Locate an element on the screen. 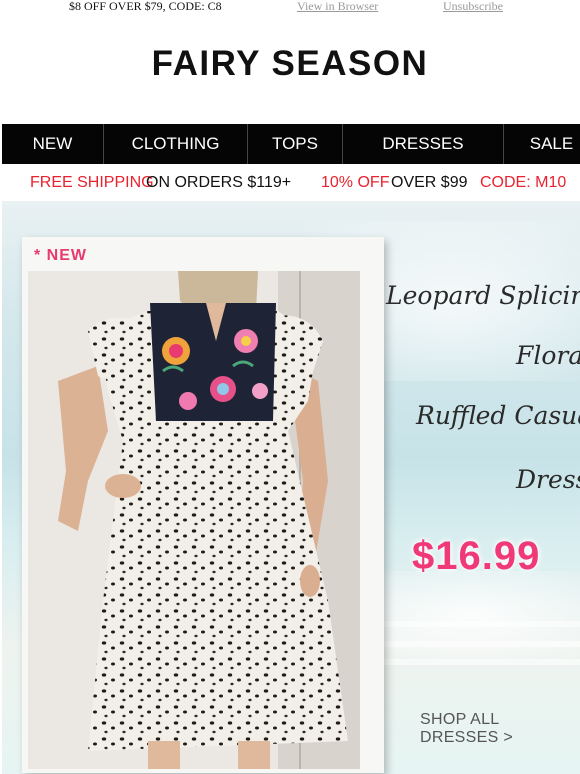 This screenshot has height=774, width=580. hero-title-line-1: Leopard Splicing is located at coordinates (483, 295).